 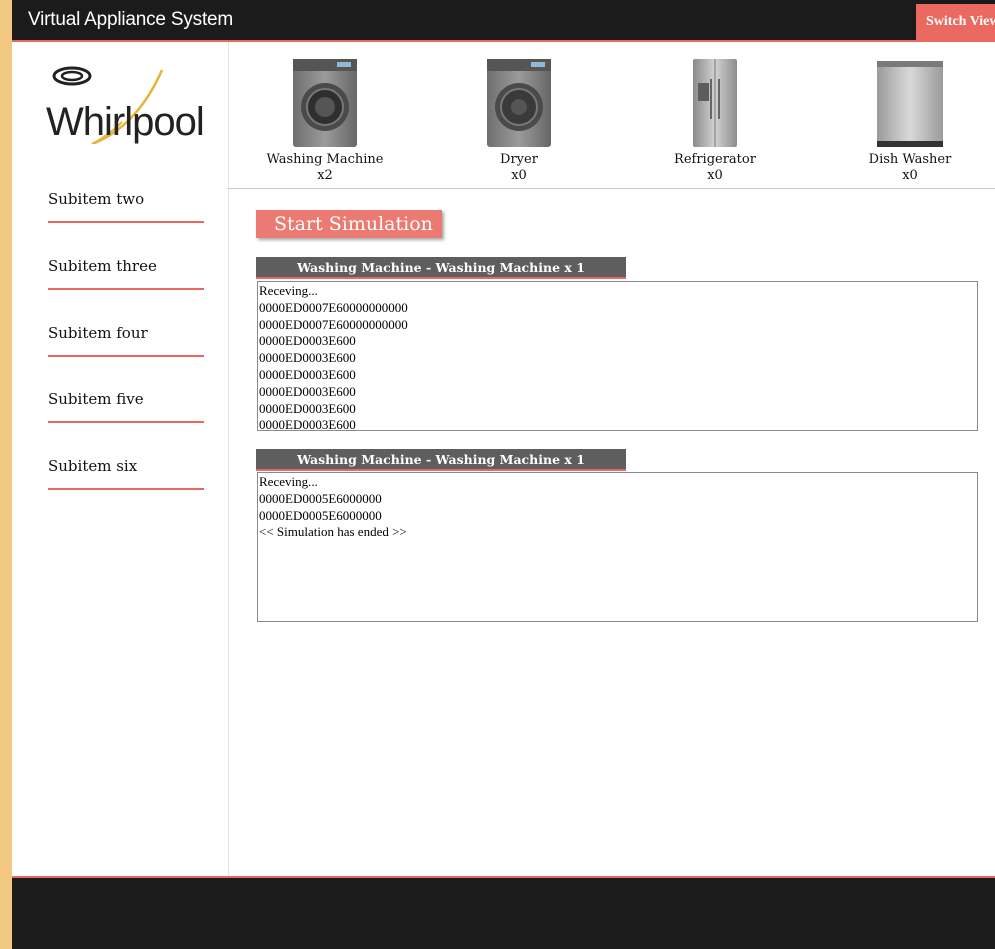 I want to click on appliance-name: Dish Washer, so click(x=910, y=159).